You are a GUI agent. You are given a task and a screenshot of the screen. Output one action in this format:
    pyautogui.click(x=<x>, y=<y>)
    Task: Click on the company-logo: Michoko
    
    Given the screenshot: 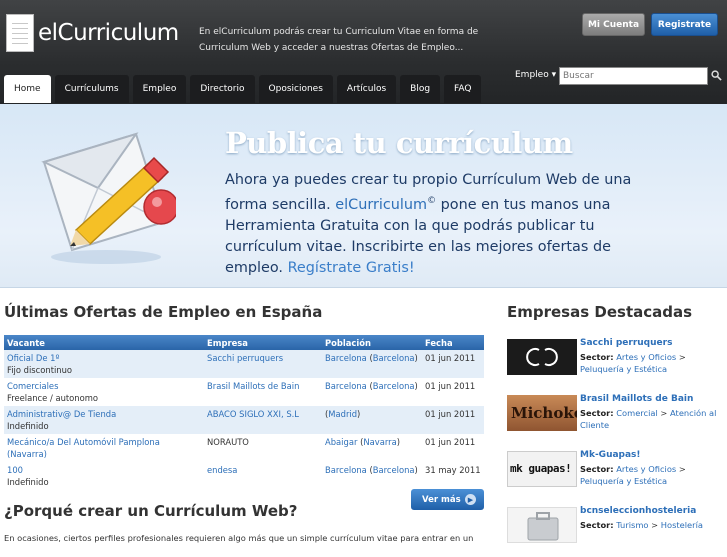 What is the action you would take?
    pyautogui.click(x=542, y=413)
    